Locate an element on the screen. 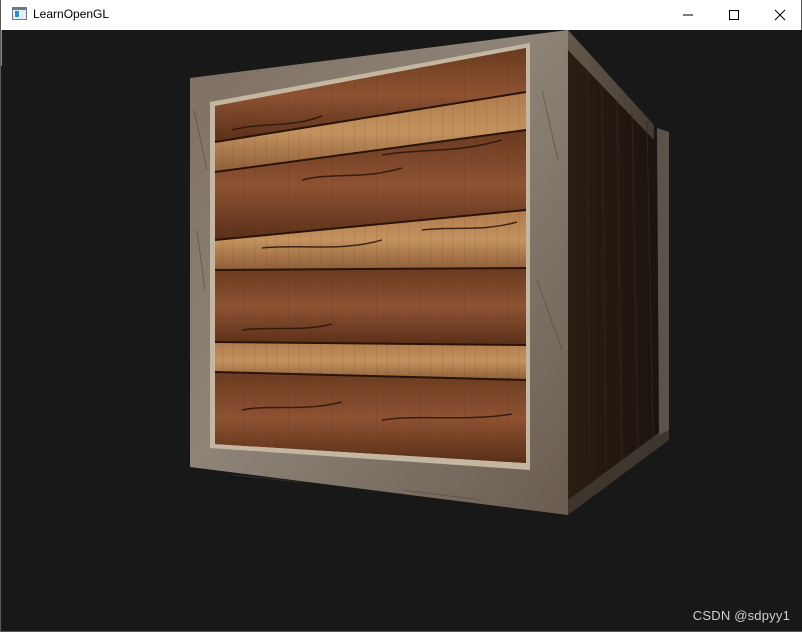 Image resolution: width=802 pixels, height=632 pixels. maximize-icon is located at coordinates (734, 15).